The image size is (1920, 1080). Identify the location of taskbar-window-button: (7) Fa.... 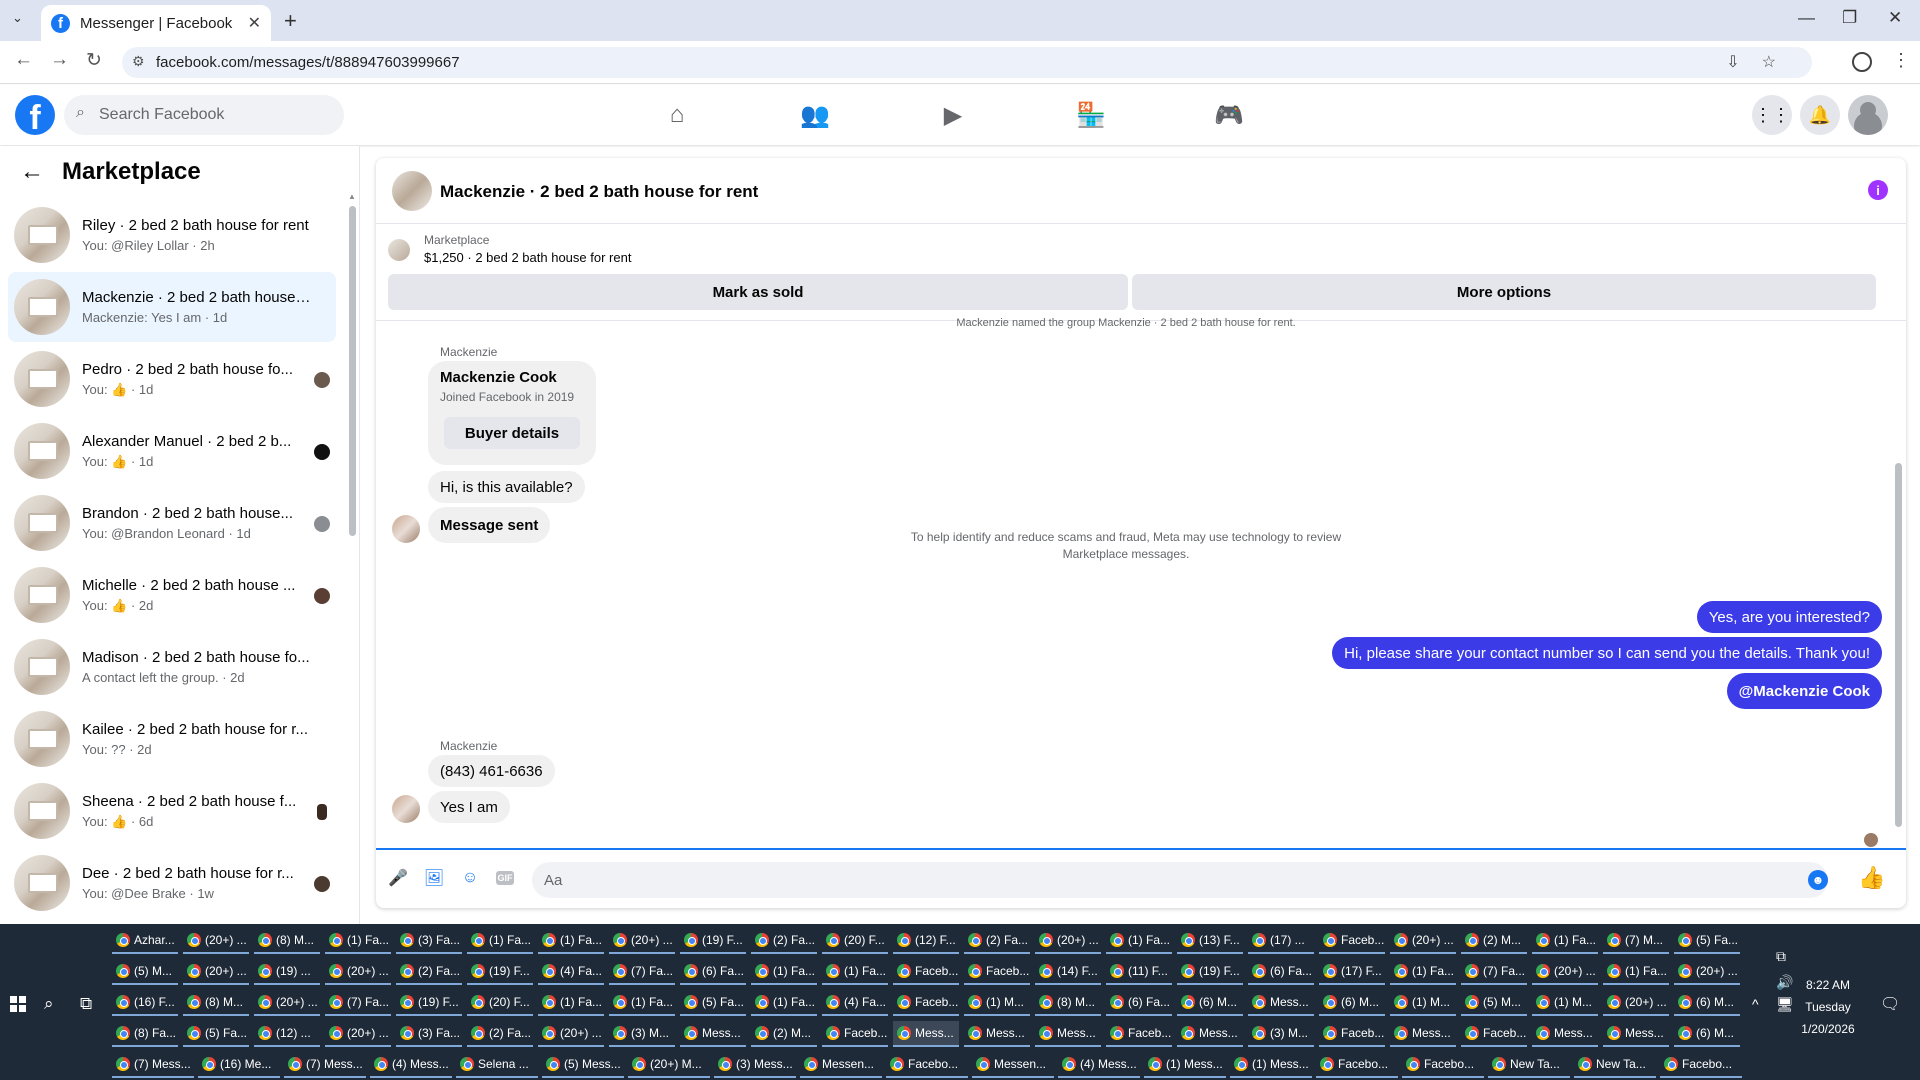
(358, 1003).